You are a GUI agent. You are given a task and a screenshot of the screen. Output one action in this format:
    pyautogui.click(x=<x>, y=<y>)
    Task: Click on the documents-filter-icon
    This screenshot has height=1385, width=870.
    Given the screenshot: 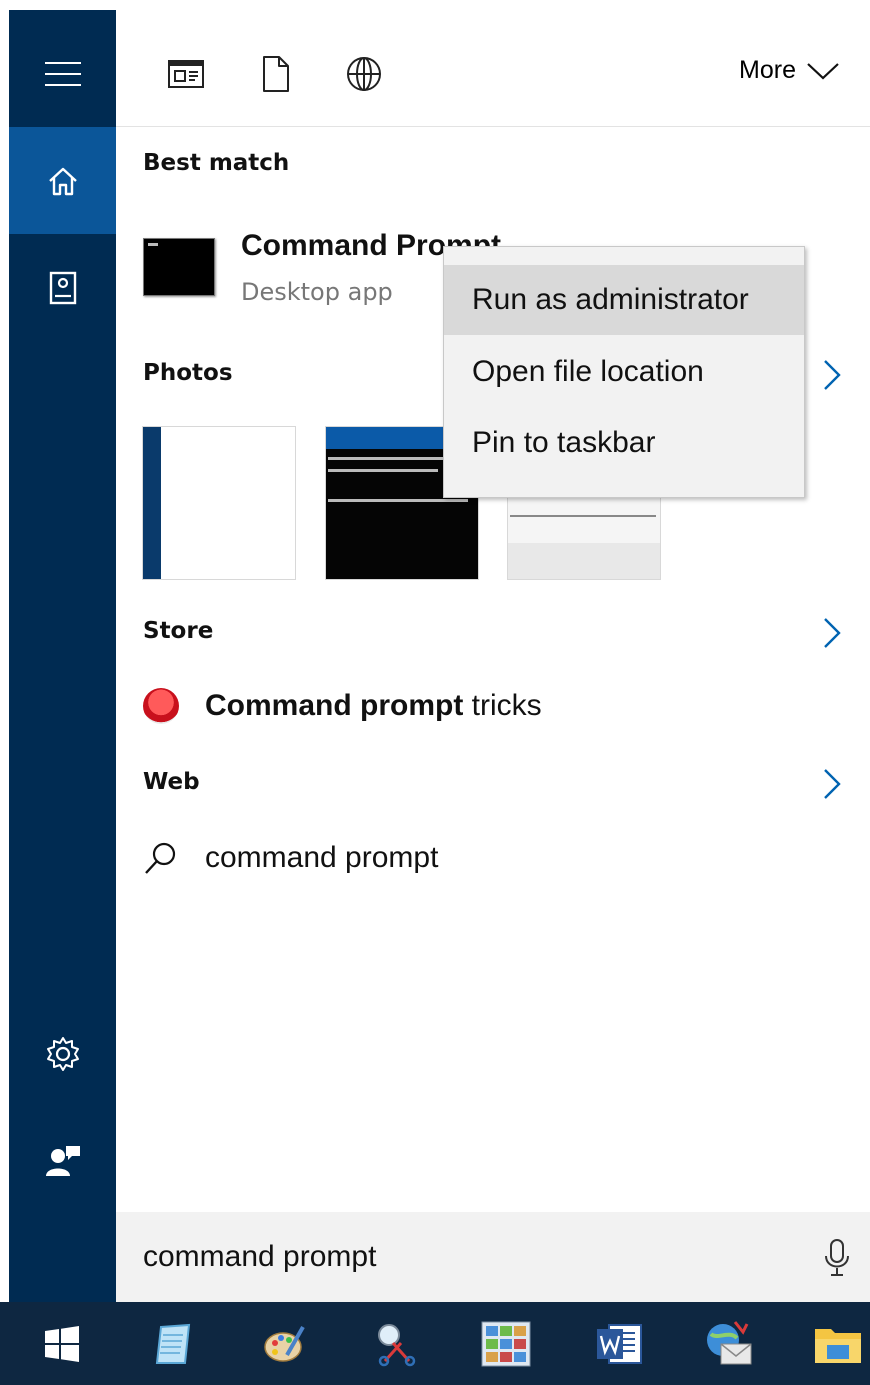 What is the action you would take?
    pyautogui.click(x=276, y=74)
    